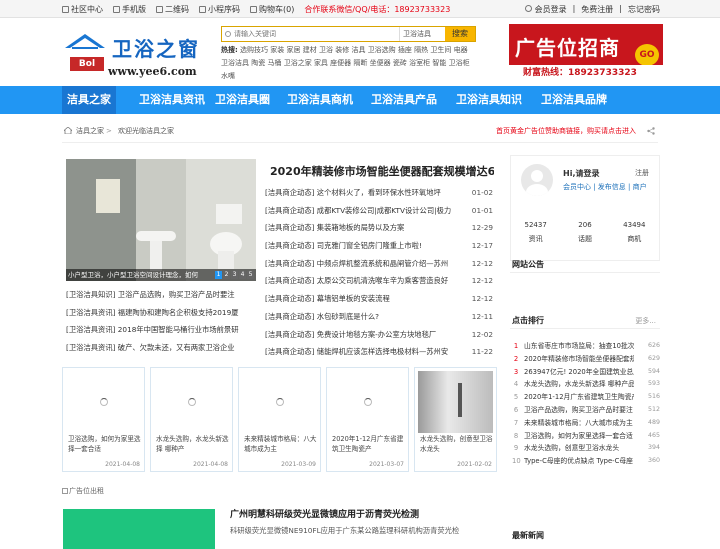 Image resolution: width=720 pixels, height=549 pixels. Describe the element at coordinates (279, 419) in the screenshot. I see `article-card: 未来精装城市格局：八大城市成为主 2021-03-09` at that location.